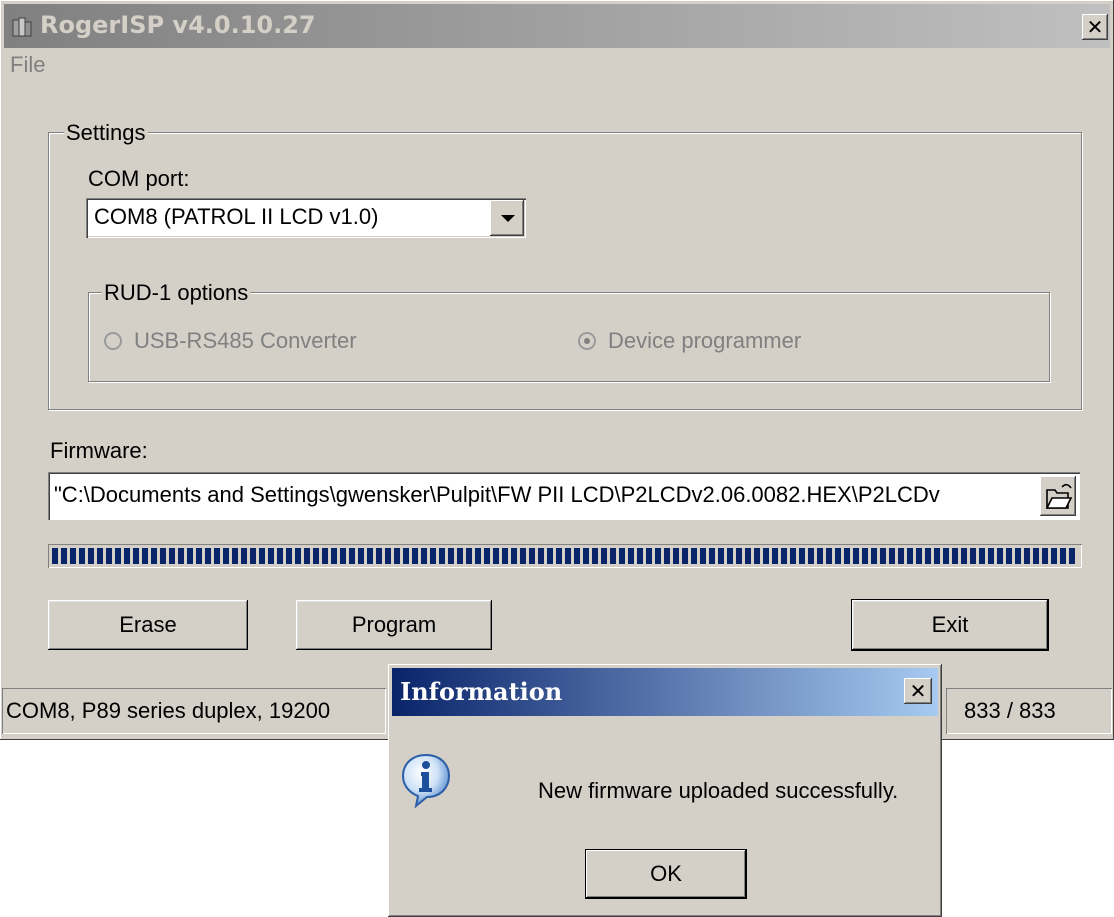 Image resolution: width=1114 pixels, height=917 pixels. Describe the element at coordinates (718, 790) in the screenshot. I see `dialog-message: New firmware uploaded successfully.` at that location.